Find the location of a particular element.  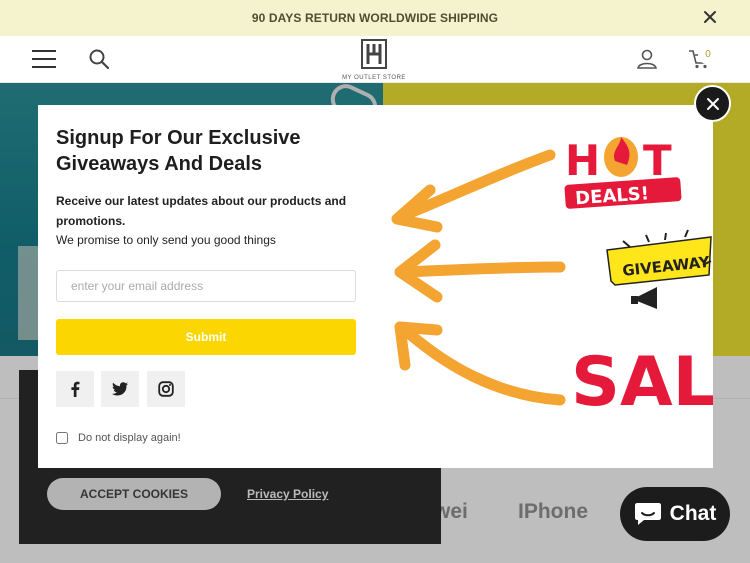

hot-word: H is located at coordinates (582, 160).